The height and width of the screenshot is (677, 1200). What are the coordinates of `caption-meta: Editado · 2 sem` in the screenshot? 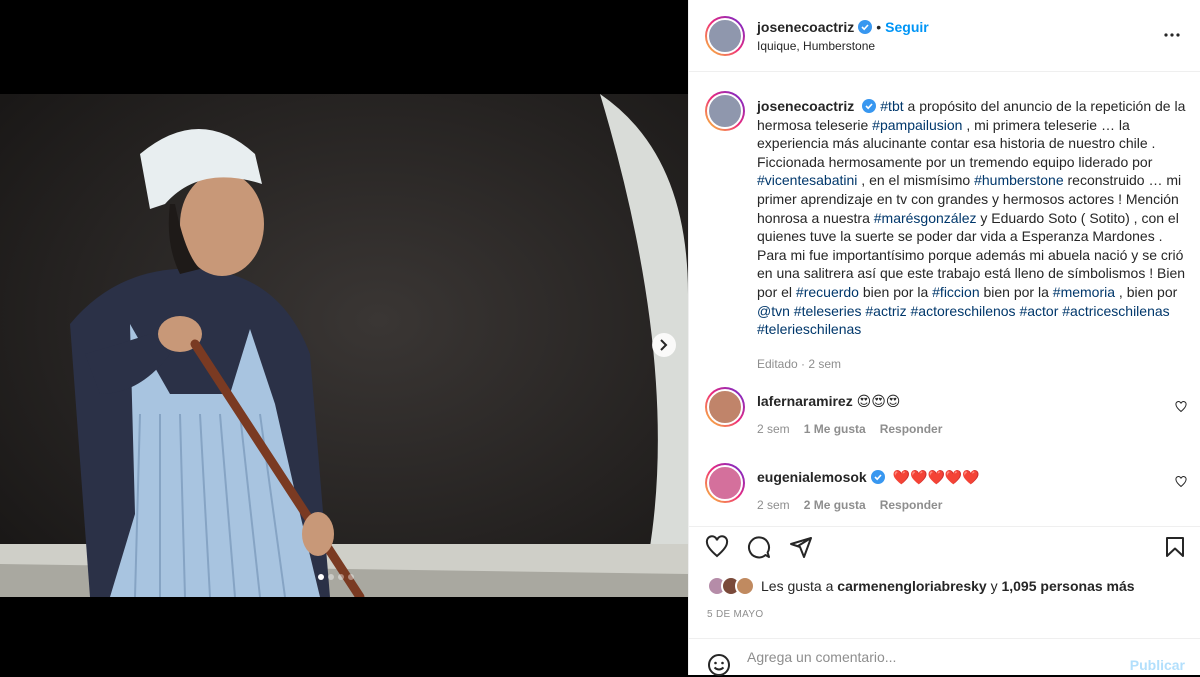 It's located at (799, 363).